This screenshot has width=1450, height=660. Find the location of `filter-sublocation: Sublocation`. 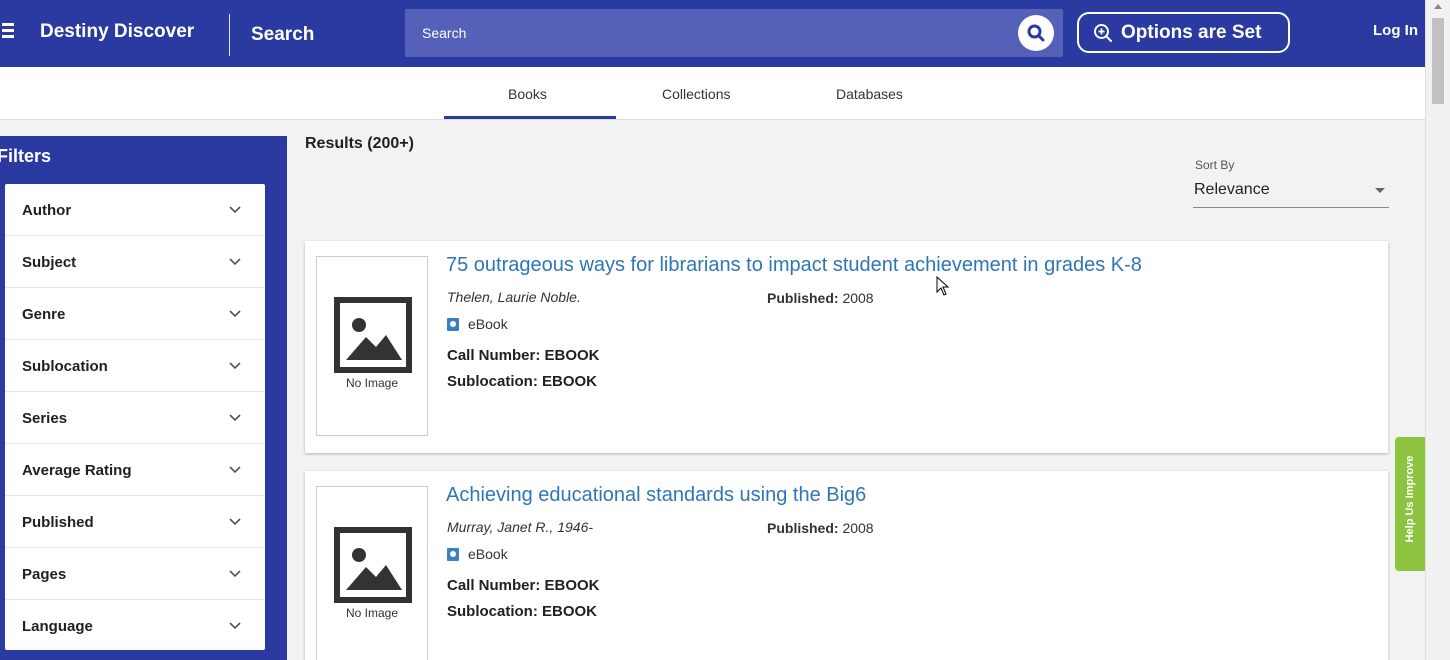

filter-sublocation: Sublocation is located at coordinates (135, 366).